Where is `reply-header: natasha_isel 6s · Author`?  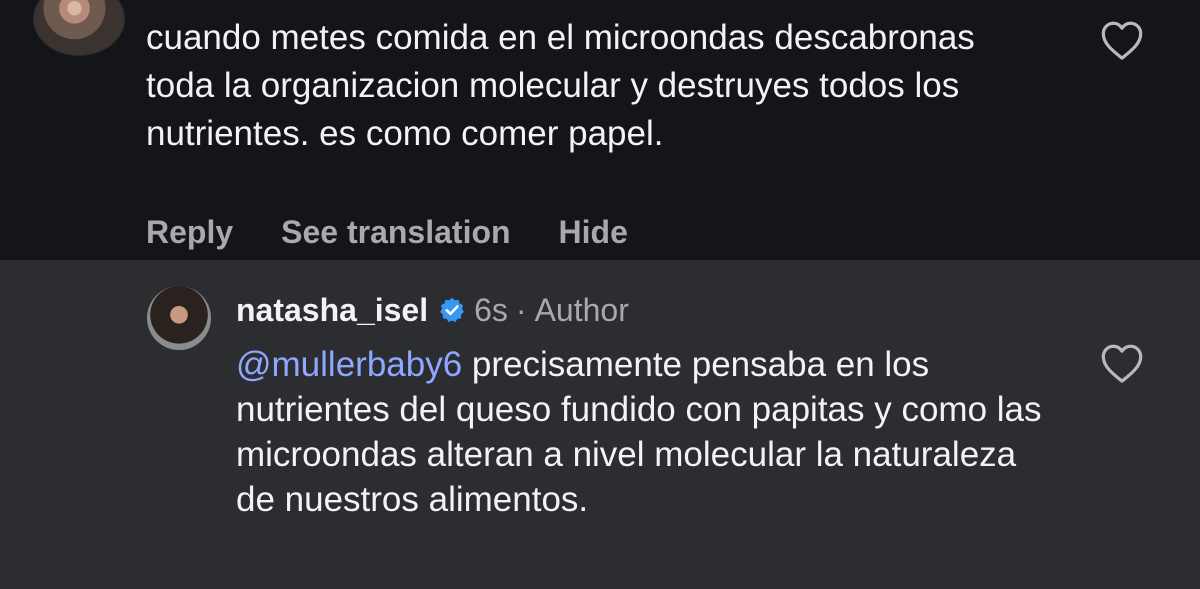 reply-header: natasha_isel 6s · Author is located at coordinates (432, 310).